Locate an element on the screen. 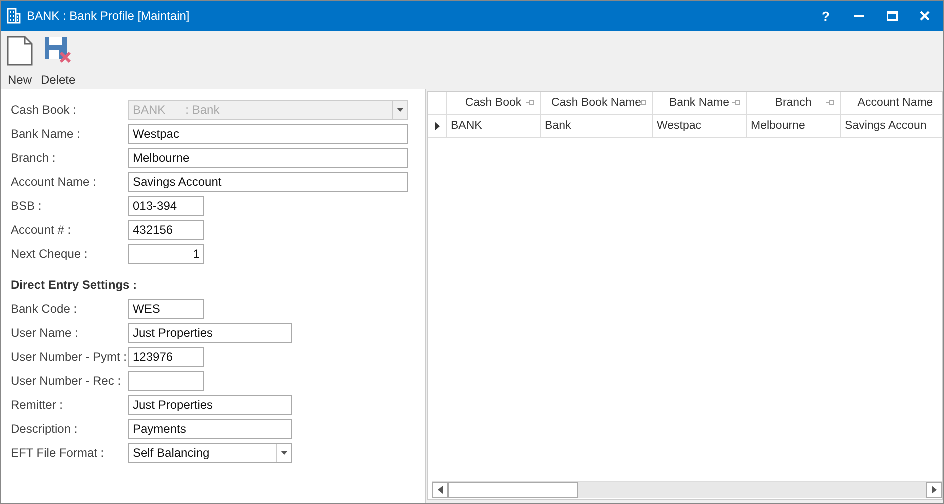 This screenshot has width=944, height=504. input-field: 123976 is located at coordinates (166, 357).